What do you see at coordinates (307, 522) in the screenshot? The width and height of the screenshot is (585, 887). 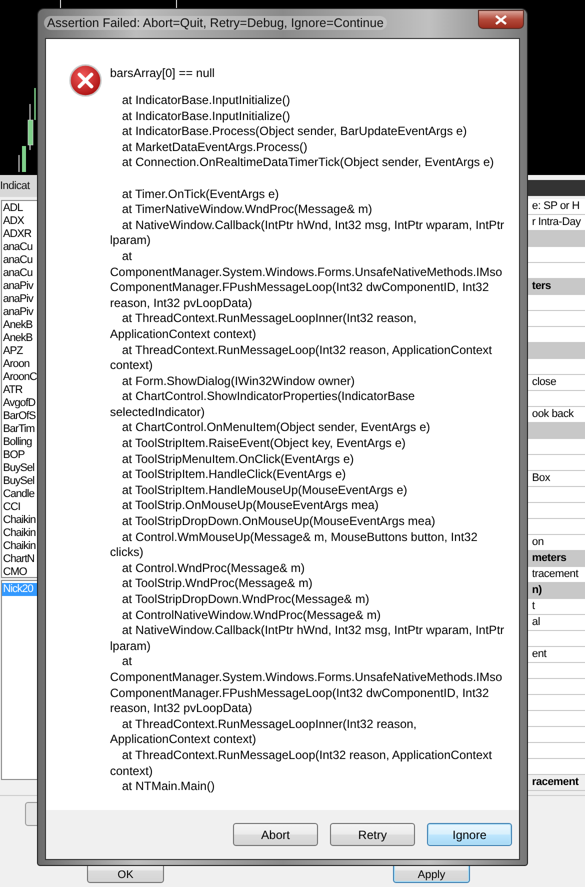 I see `stack-frame: at ToolStripDropDown.OnMouseUp(MouseEventArgs mea)` at bounding box center [307, 522].